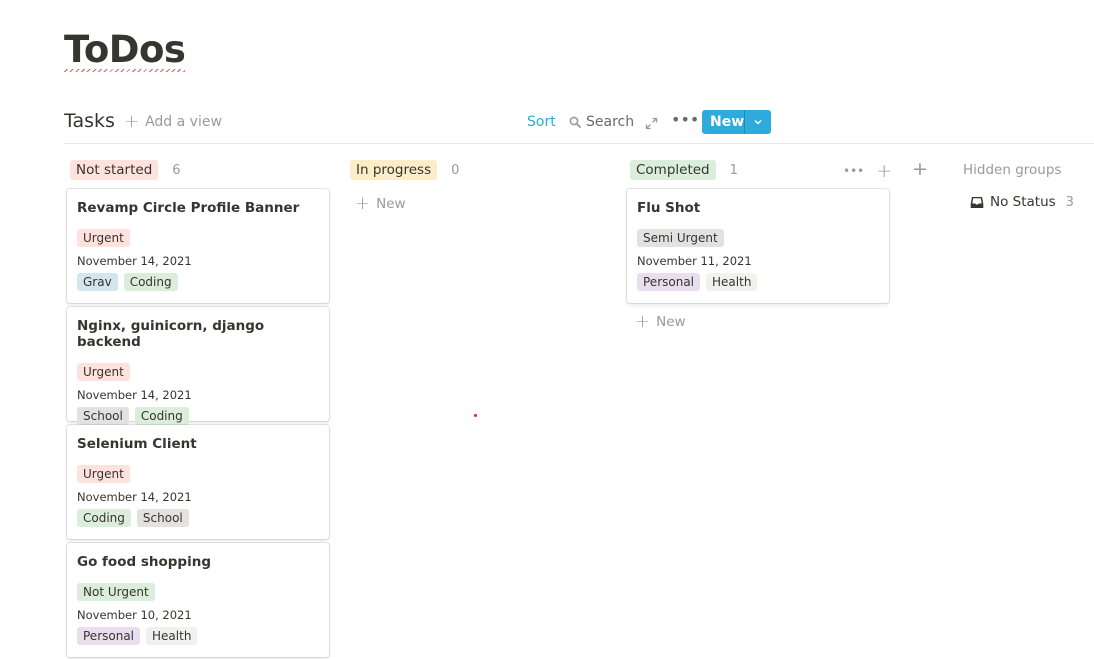  Describe the element at coordinates (853, 171) in the screenshot. I see `group-more-icon: •••` at that location.